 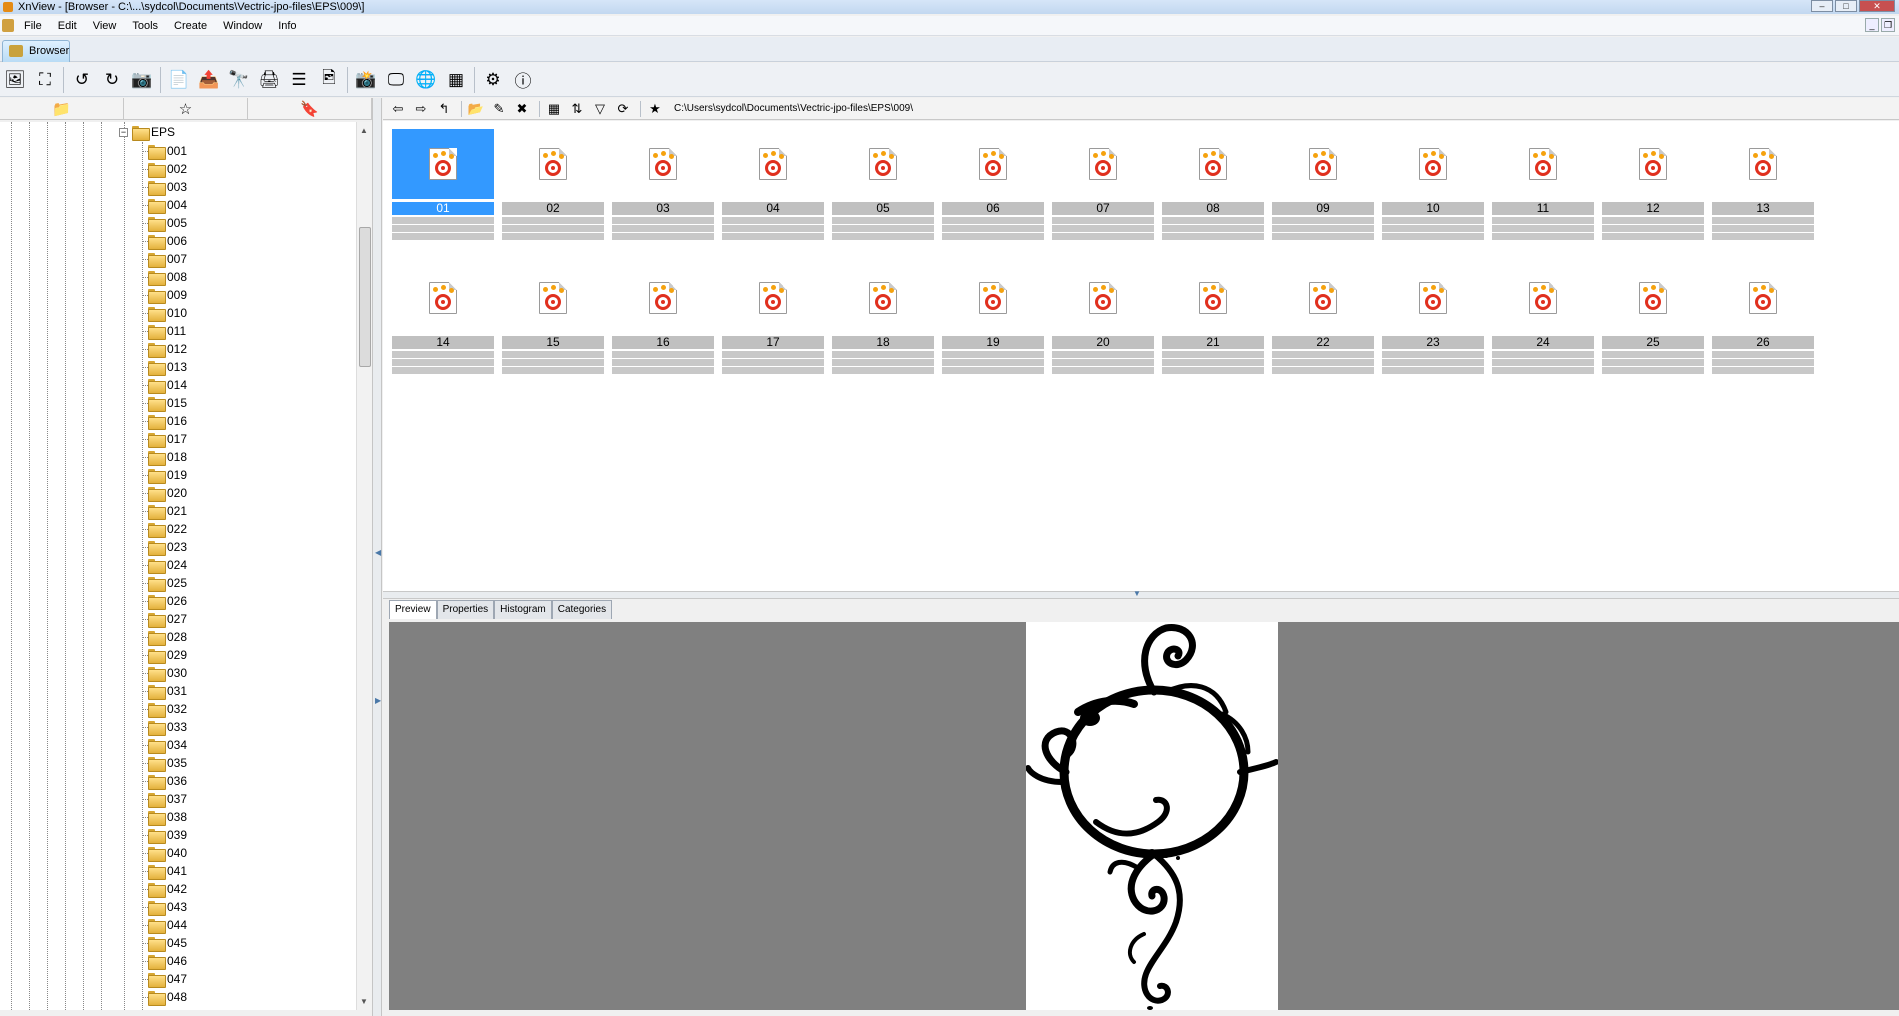 I want to click on panel-splitter: ◀ ▶, so click(x=377, y=557).